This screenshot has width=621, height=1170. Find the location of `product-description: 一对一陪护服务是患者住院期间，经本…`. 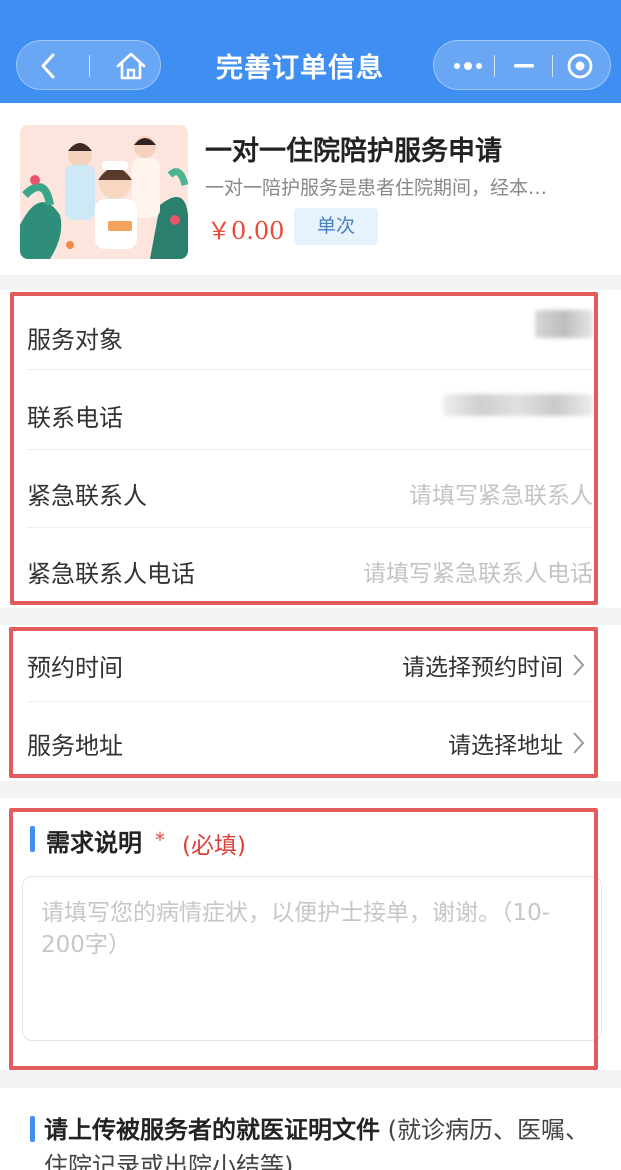

product-description: 一对一陪护服务是患者住院期间，经本… is located at coordinates (376, 188).